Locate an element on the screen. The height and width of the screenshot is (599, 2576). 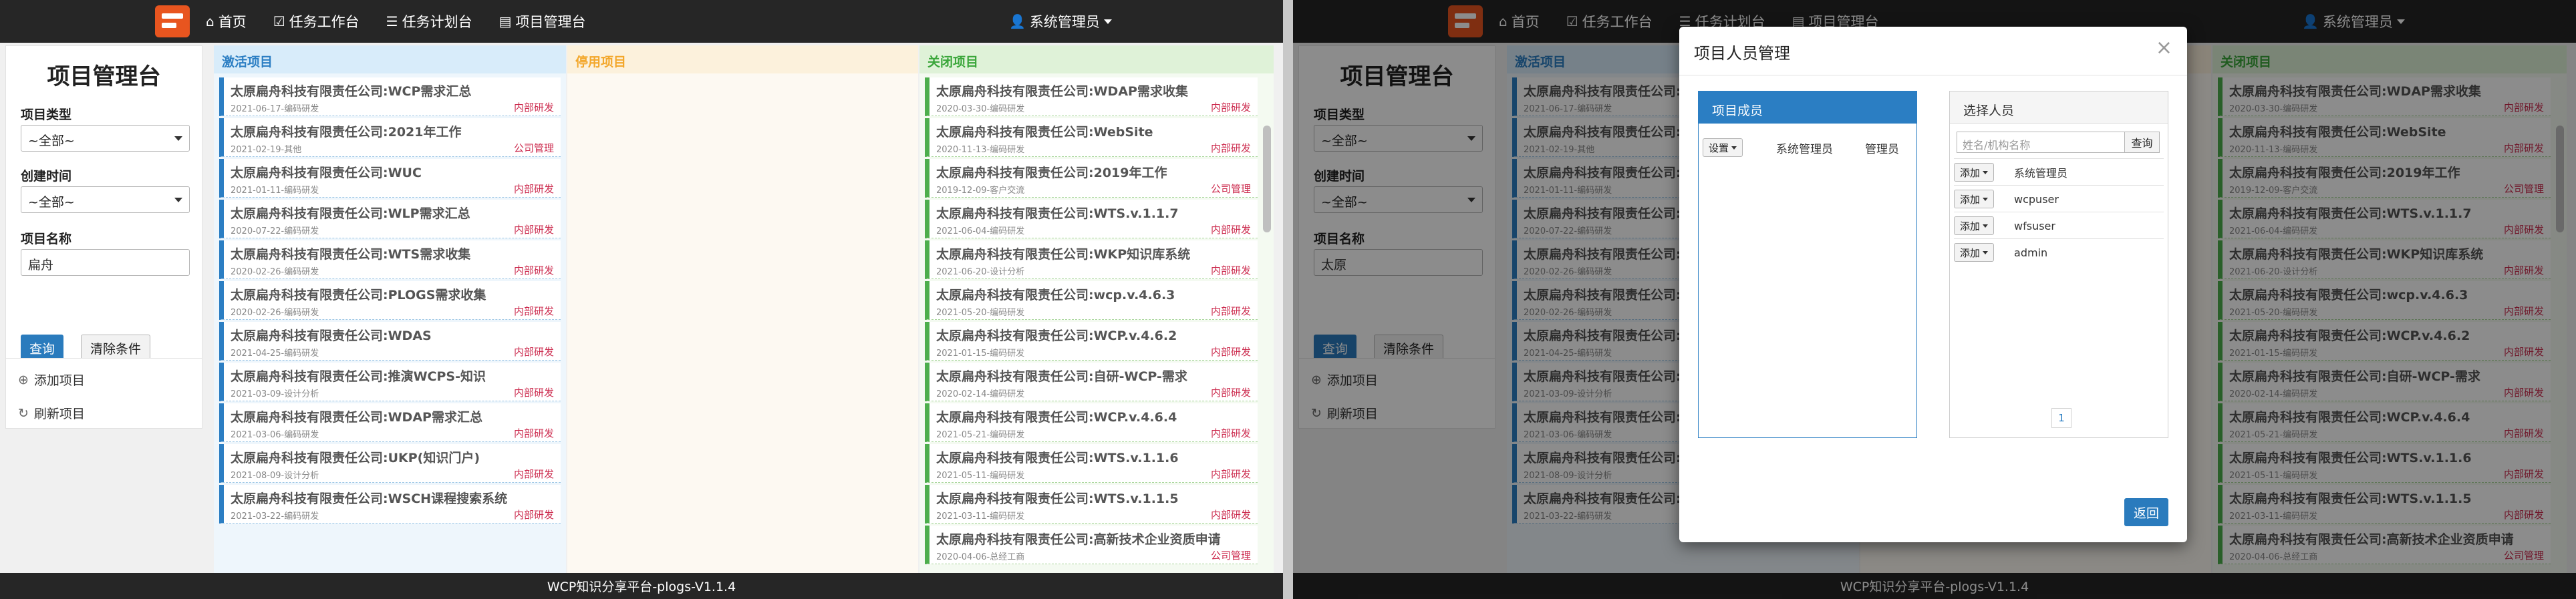
project-card-meta: 2021-03-06-编码研发 is located at coordinates (275, 435).